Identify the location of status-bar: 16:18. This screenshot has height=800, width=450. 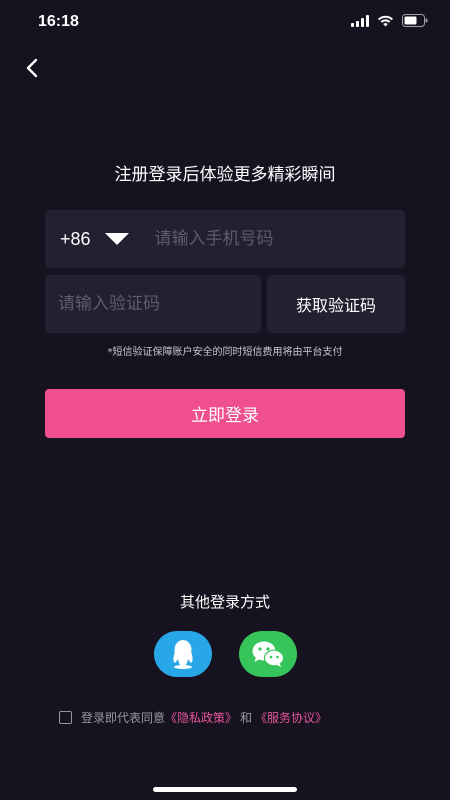
(225, 22).